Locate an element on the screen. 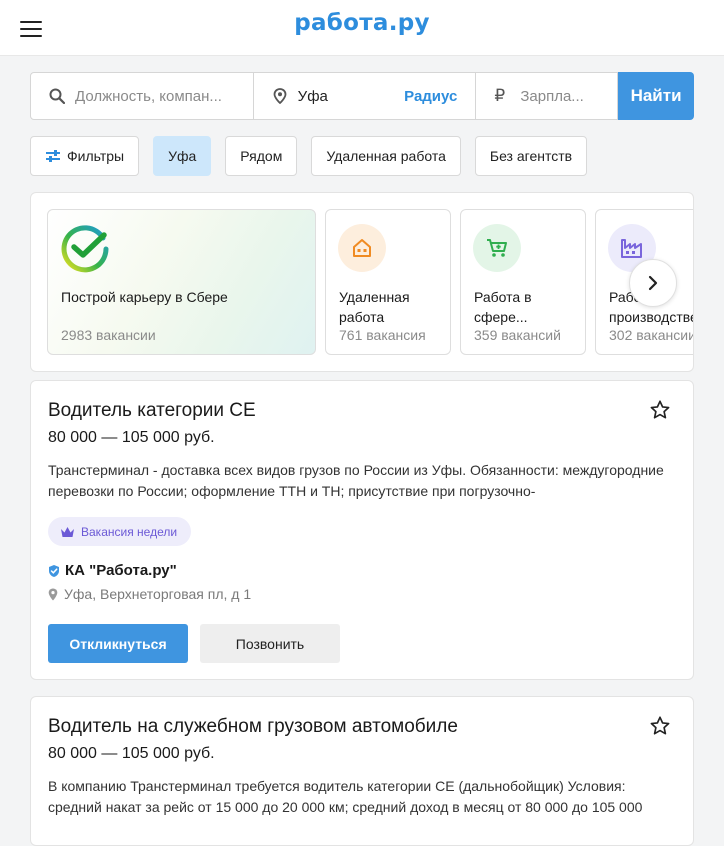  ruble-icon: ₽ is located at coordinates (500, 95).